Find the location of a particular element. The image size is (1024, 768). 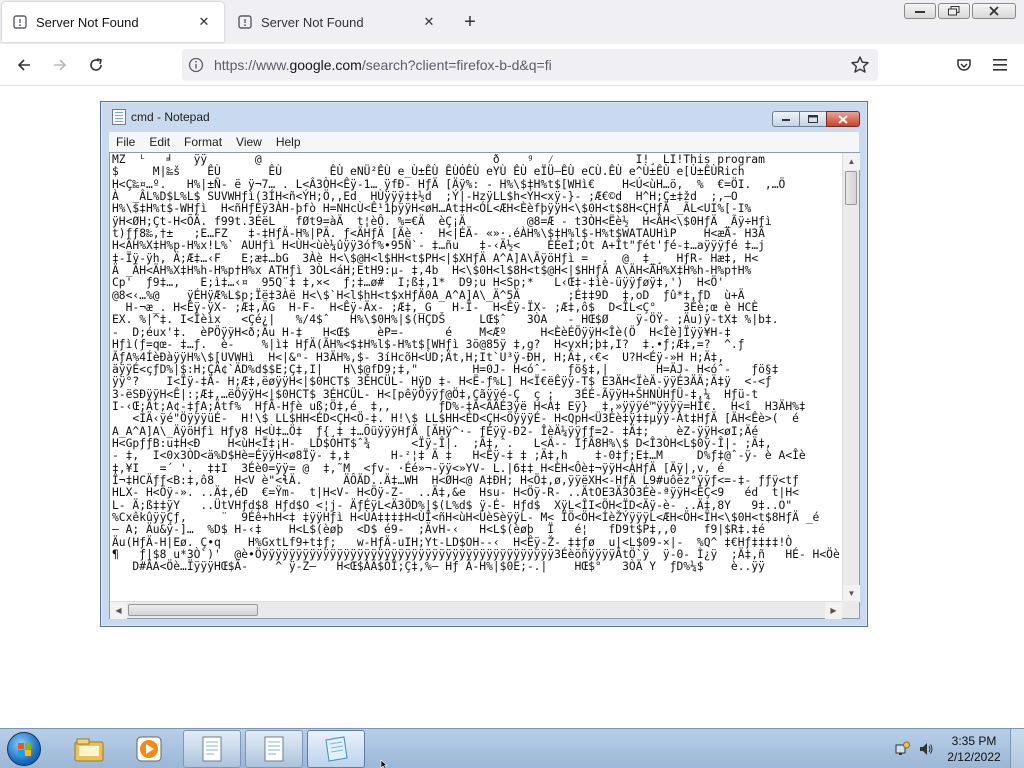

back-arrow-icon is located at coordinates (24, 65).